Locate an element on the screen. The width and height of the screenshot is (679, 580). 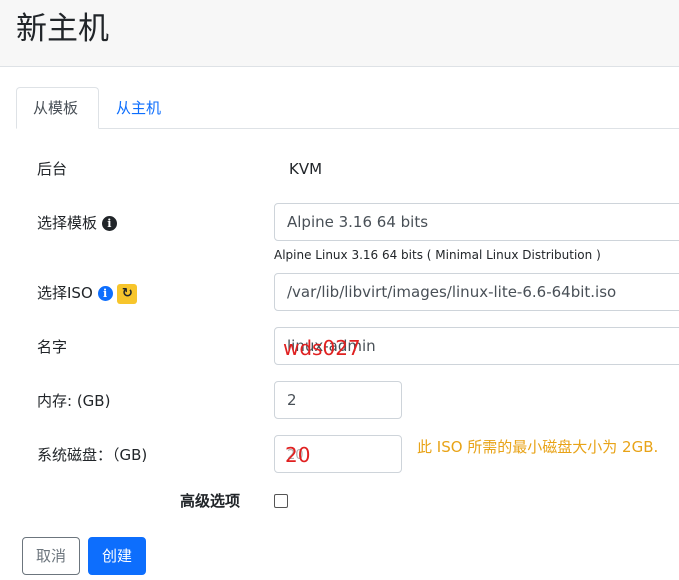
name-label: 名字 is located at coordinates (52, 347).